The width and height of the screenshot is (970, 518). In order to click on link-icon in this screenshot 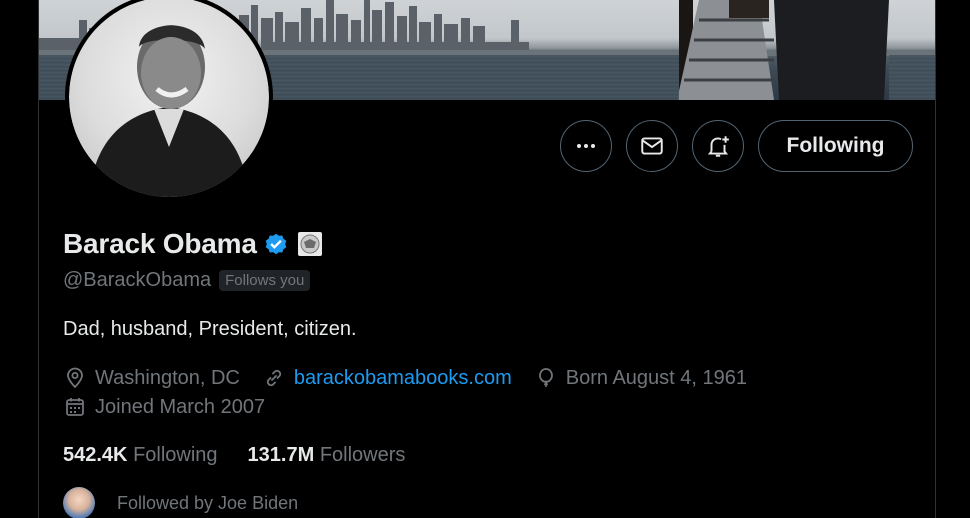, I will do `click(273, 378)`.